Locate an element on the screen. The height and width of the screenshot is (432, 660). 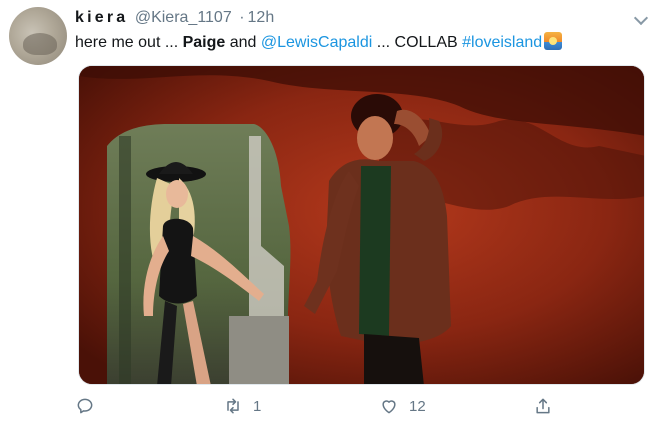
like-count: 12 is located at coordinates (417, 406).